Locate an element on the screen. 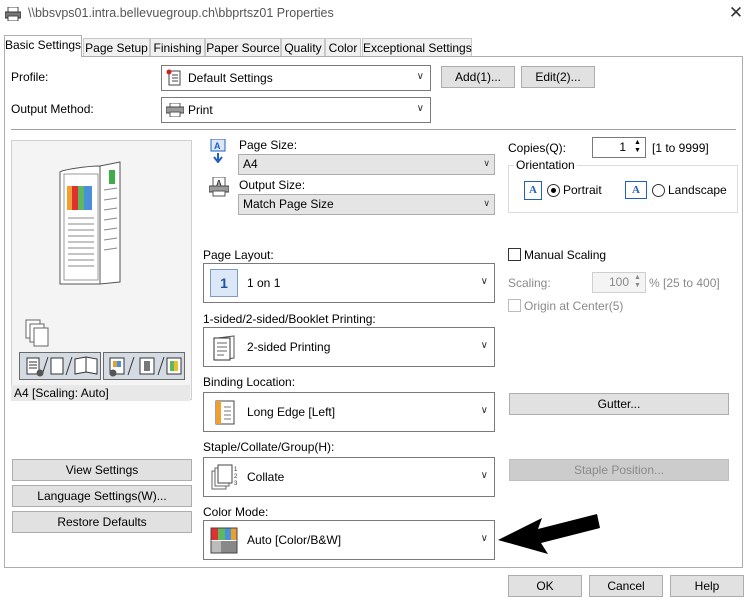  separator is located at coordinates (373, 129).